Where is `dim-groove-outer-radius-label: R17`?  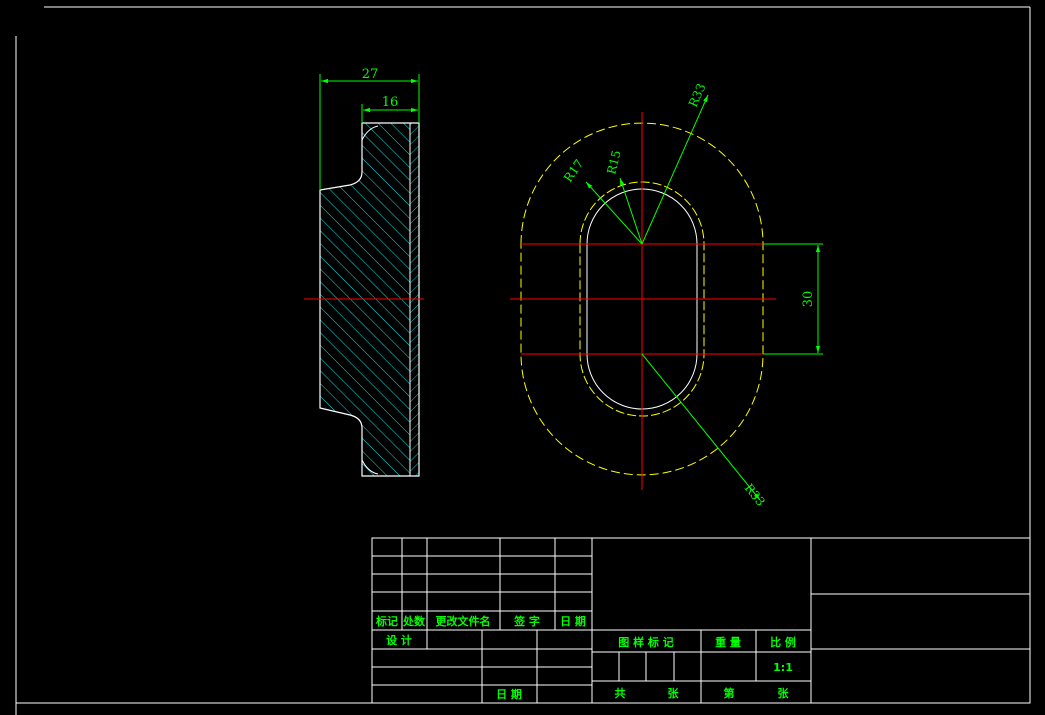 dim-groove-outer-radius-label: R17 is located at coordinates (573, 171).